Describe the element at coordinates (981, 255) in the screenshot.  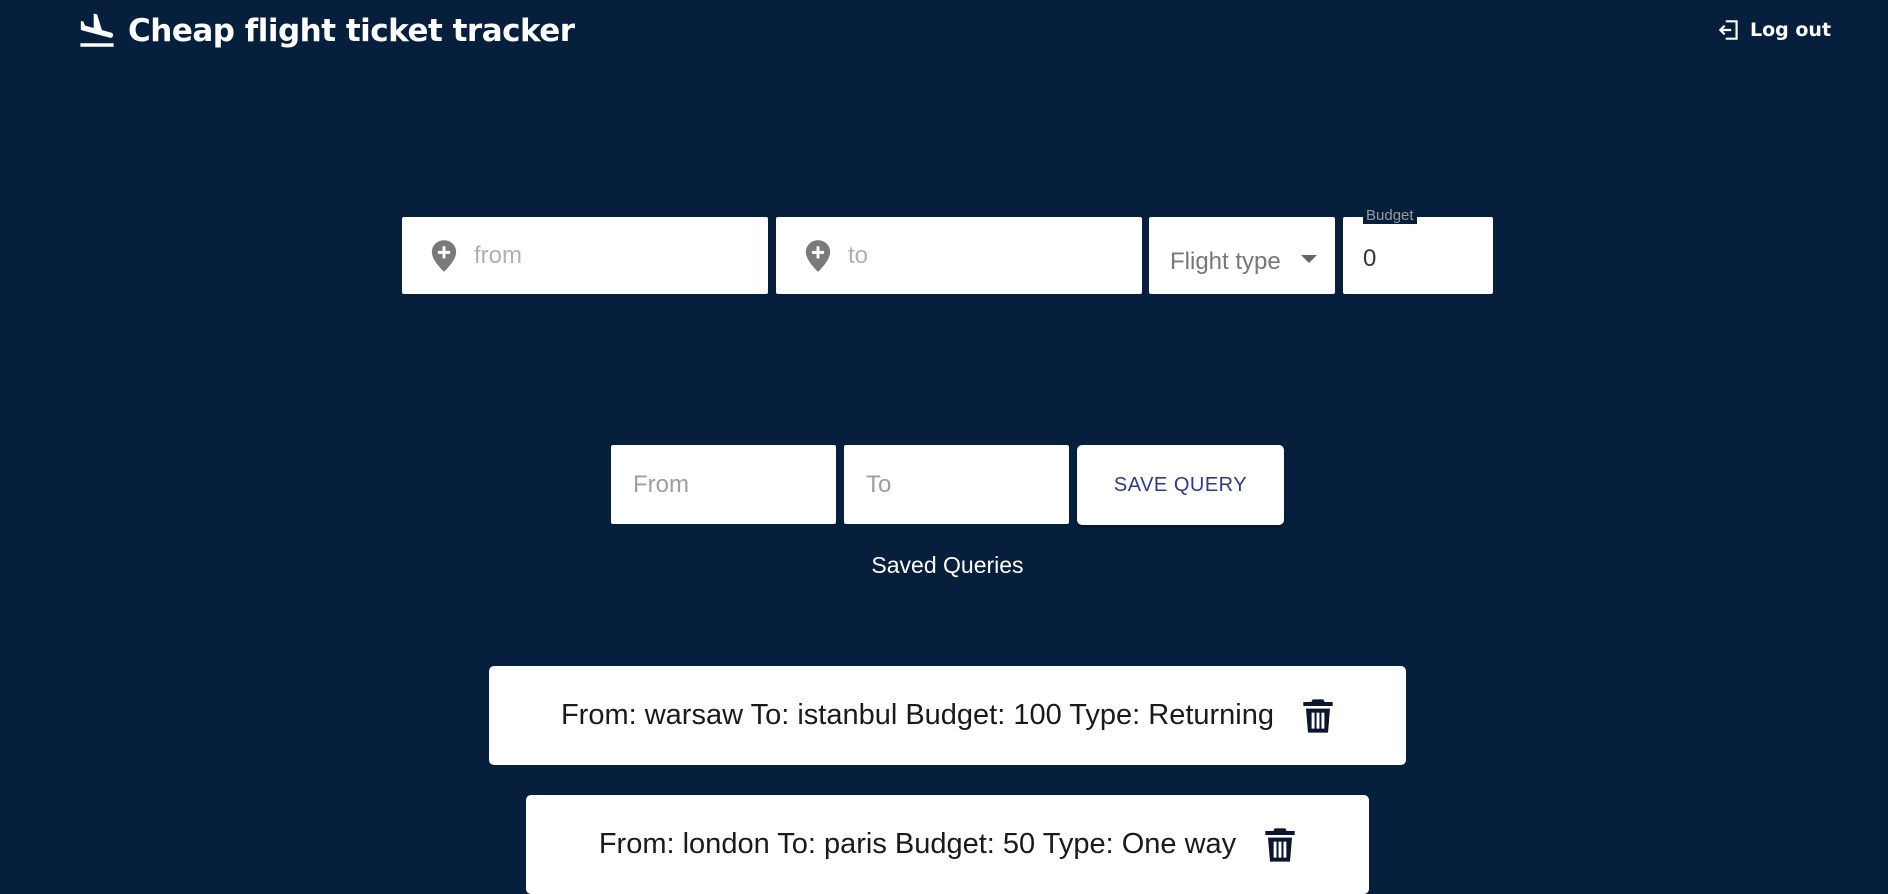
I see `to-input` at that location.